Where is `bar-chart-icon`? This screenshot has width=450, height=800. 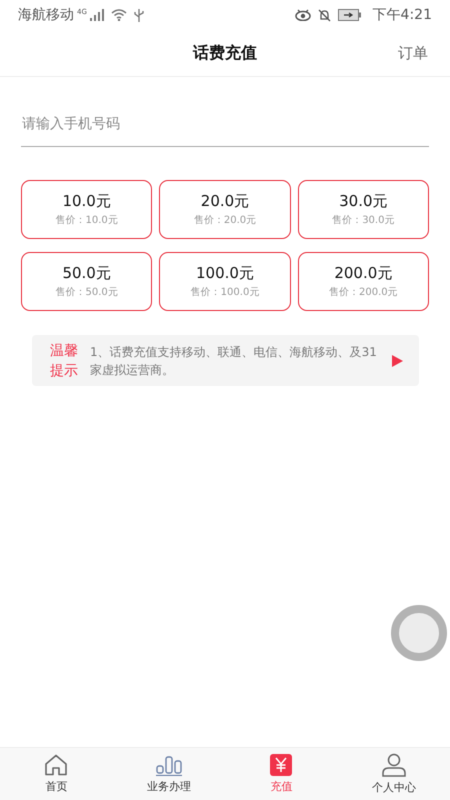
bar-chart-icon is located at coordinates (168, 765).